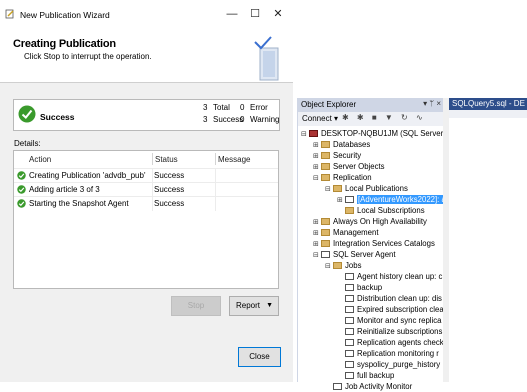  I want to click on tree-sql-server-agent: ⊟ SQL Server Agent, so click(354, 255).